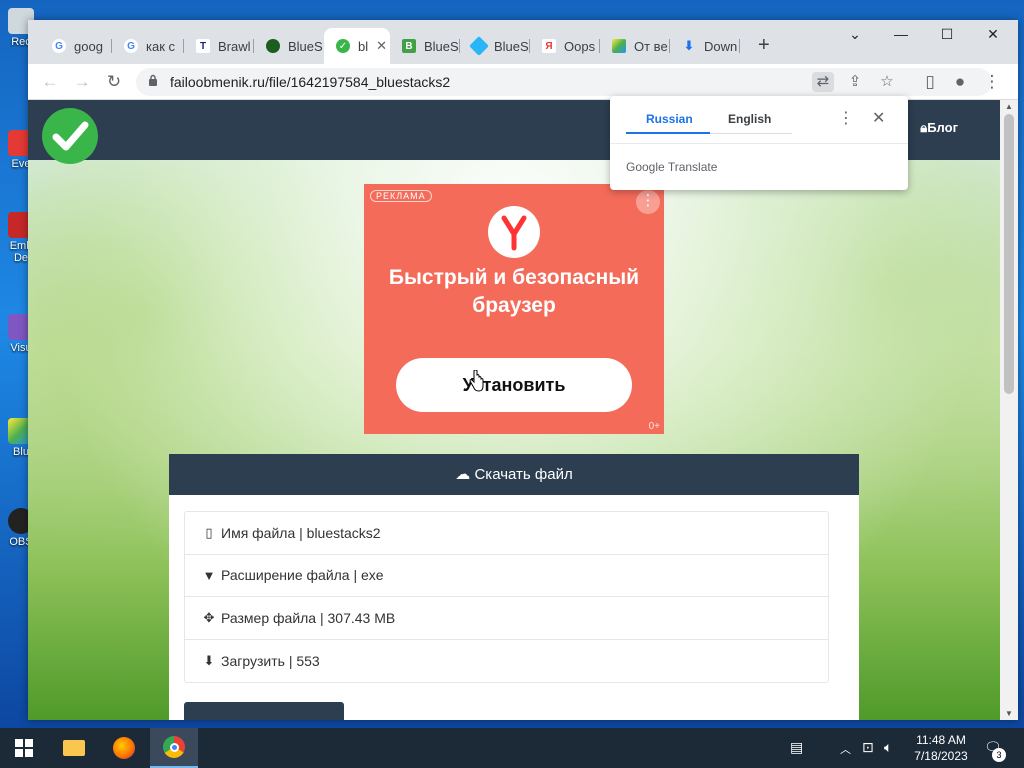 Image resolution: width=1024 pixels, height=768 pixels. I want to click on yandex-logo-icon, so click(514, 232).